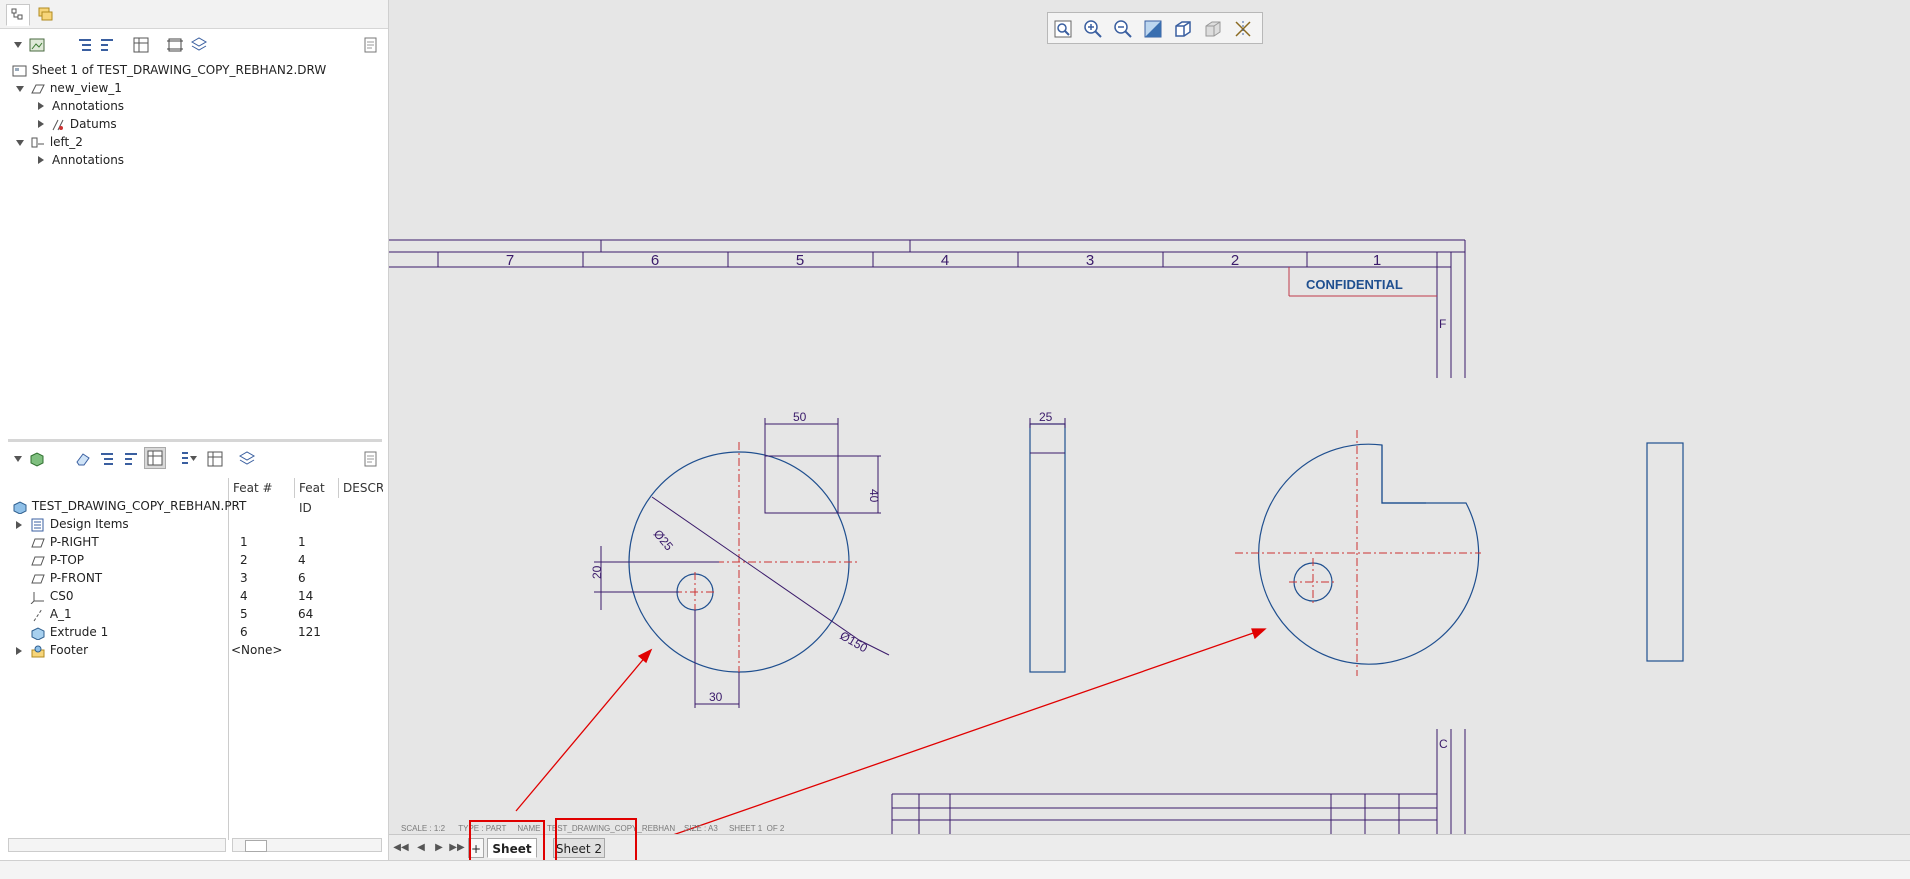 Image resolution: width=1910 pixels, height=879 pixels. What do you see at coordinates (79, 632) in the screenshot?
I see `feature-name: Extrude 1` at bounding box center [79, 632].